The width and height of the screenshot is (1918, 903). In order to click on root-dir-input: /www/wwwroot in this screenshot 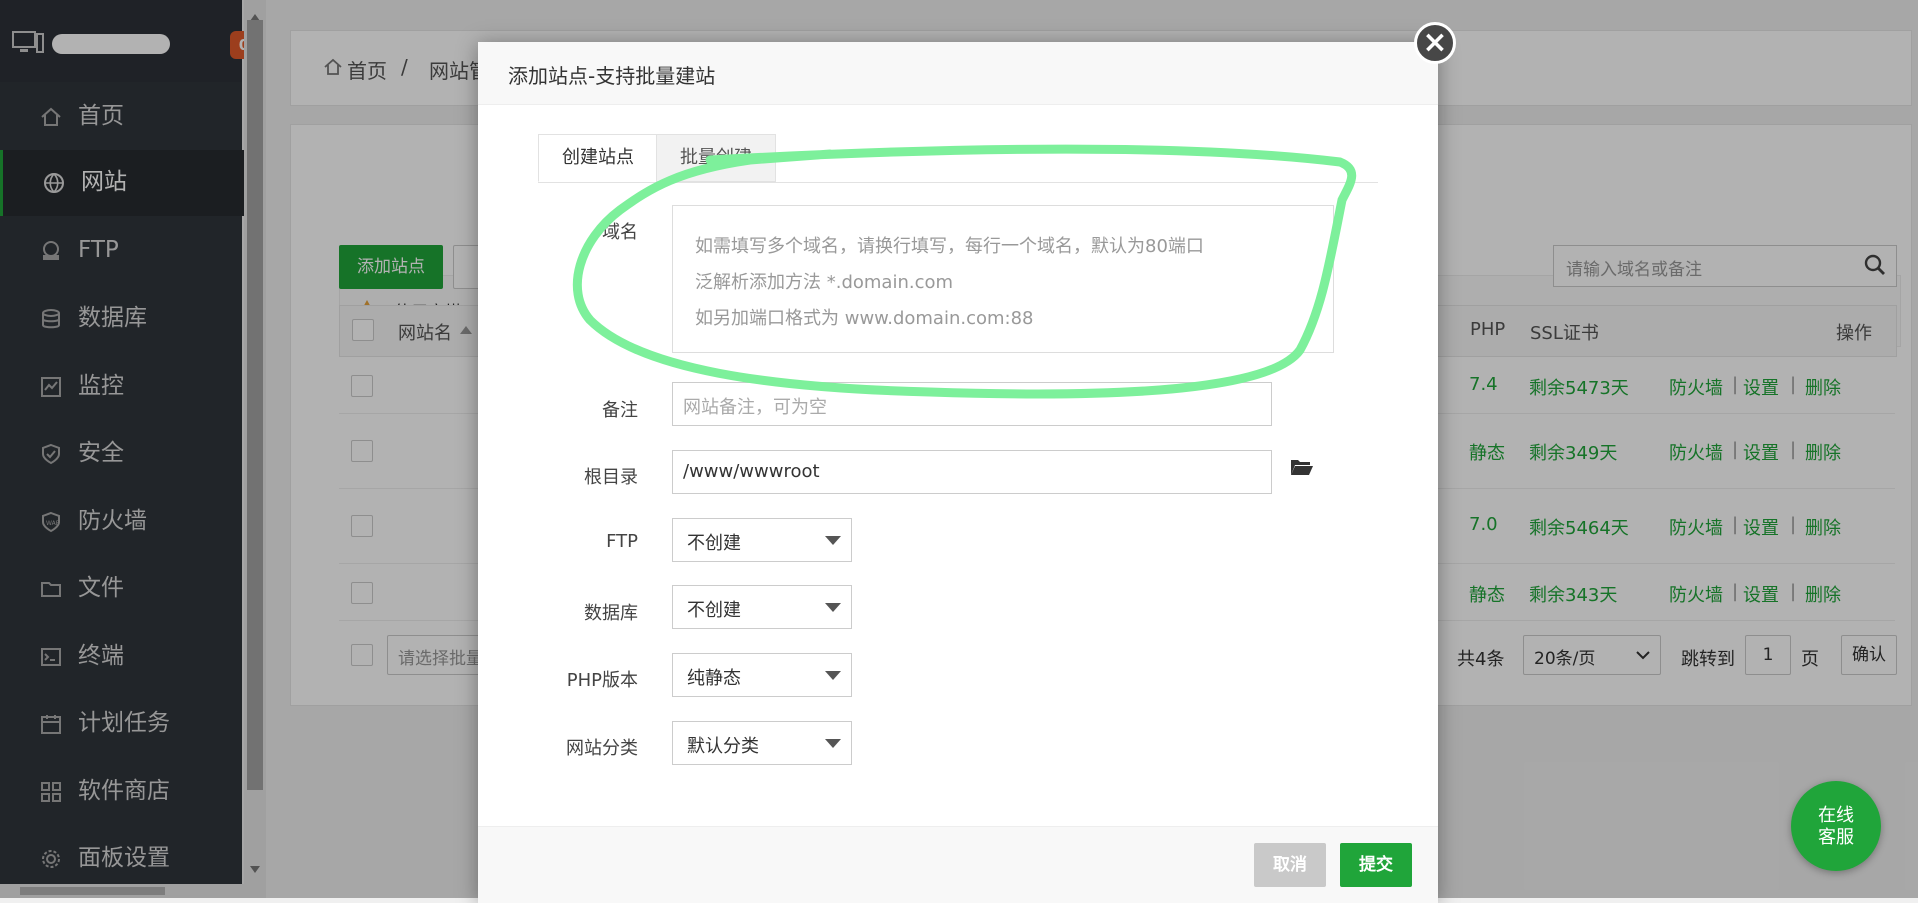, I will do `click(972, 472)`.